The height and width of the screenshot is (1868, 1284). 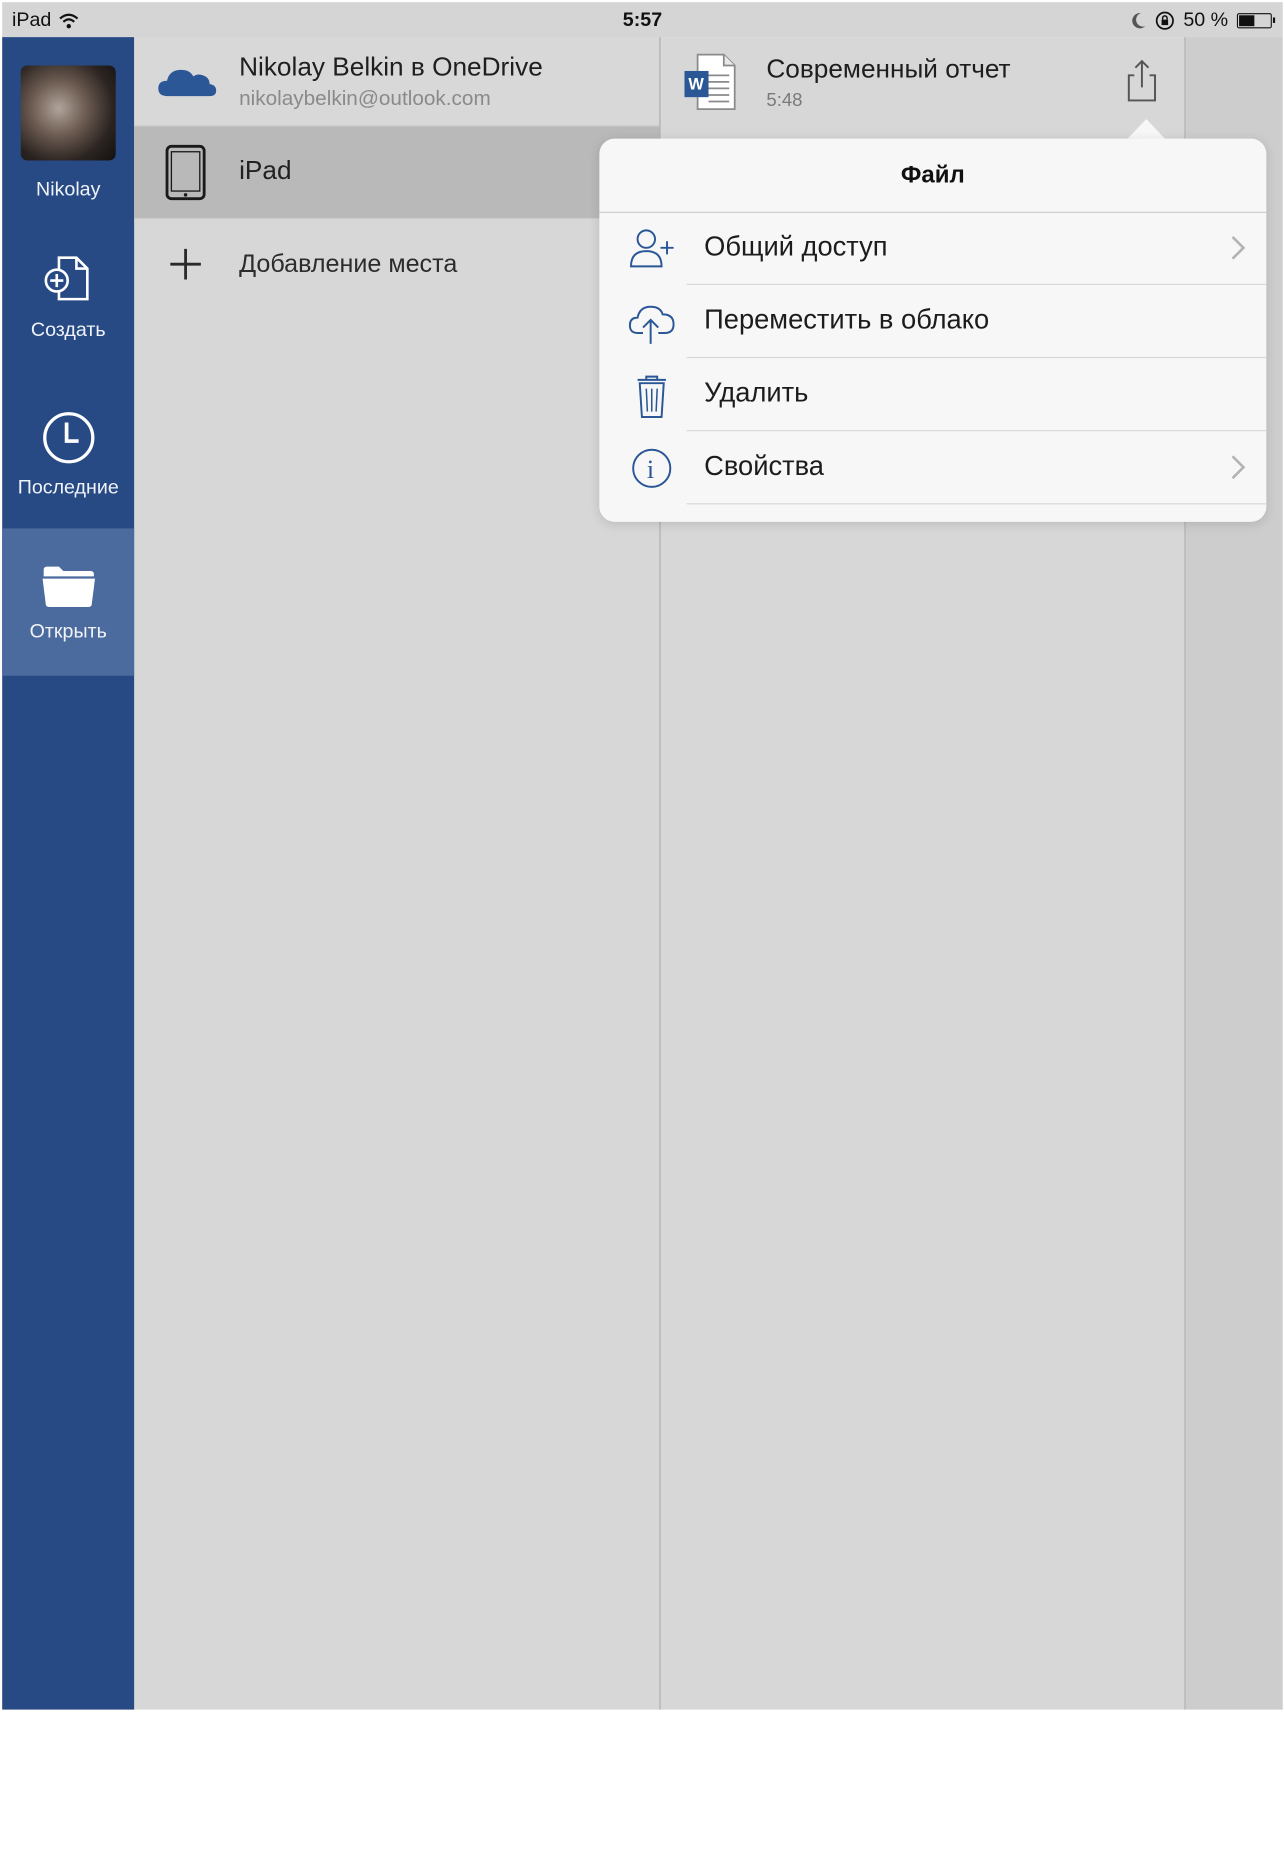 What do you see at coordinates (68, 329) in the screenshot?
I see `rail-label-create: Создать` at bounding box center [68, 329].